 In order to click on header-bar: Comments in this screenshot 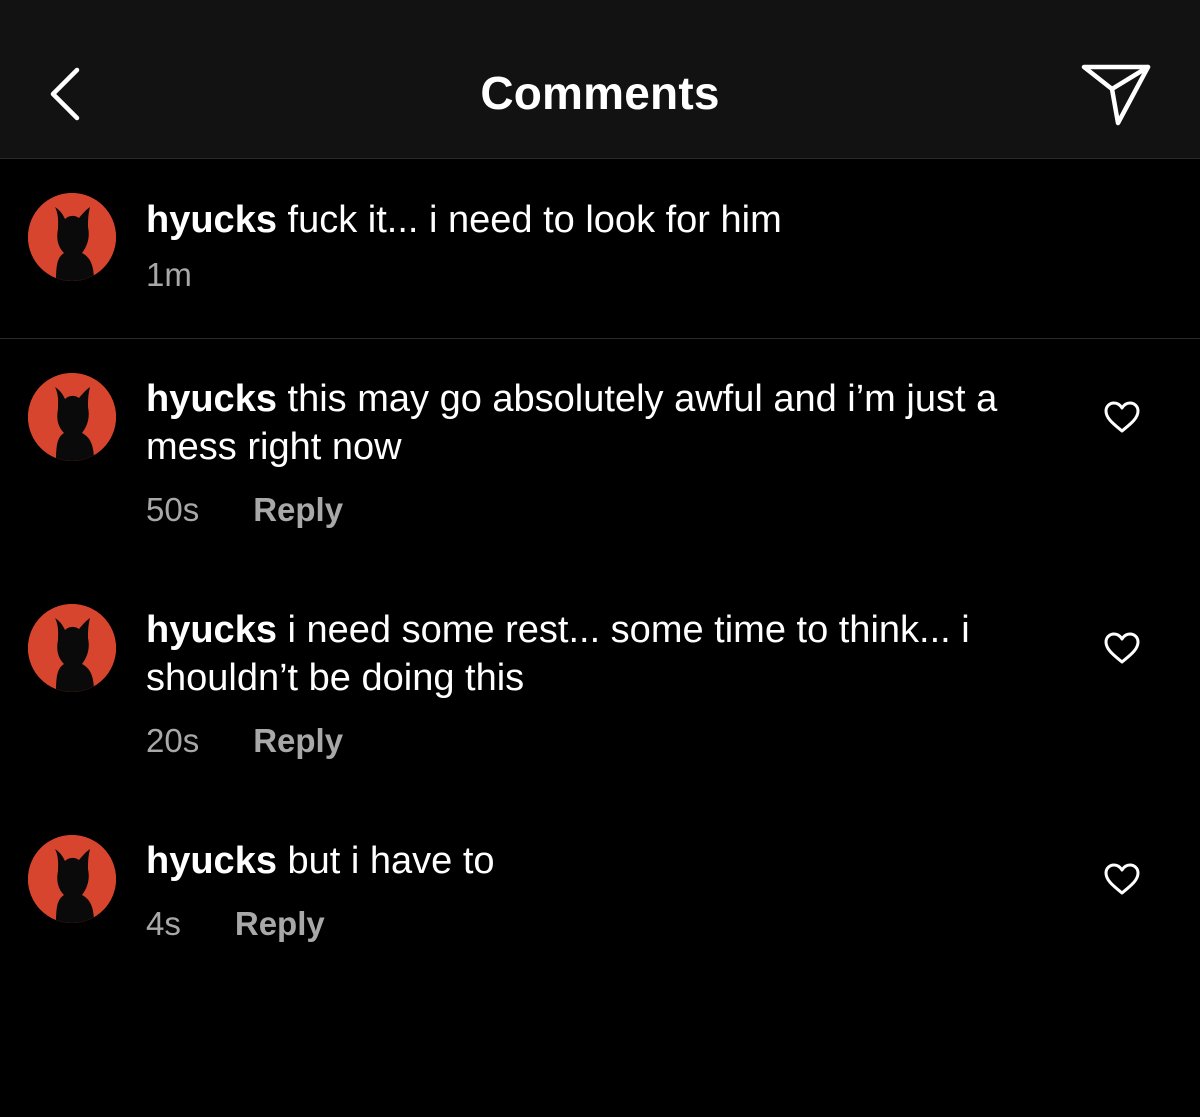, I will do `click(600, 79)`.